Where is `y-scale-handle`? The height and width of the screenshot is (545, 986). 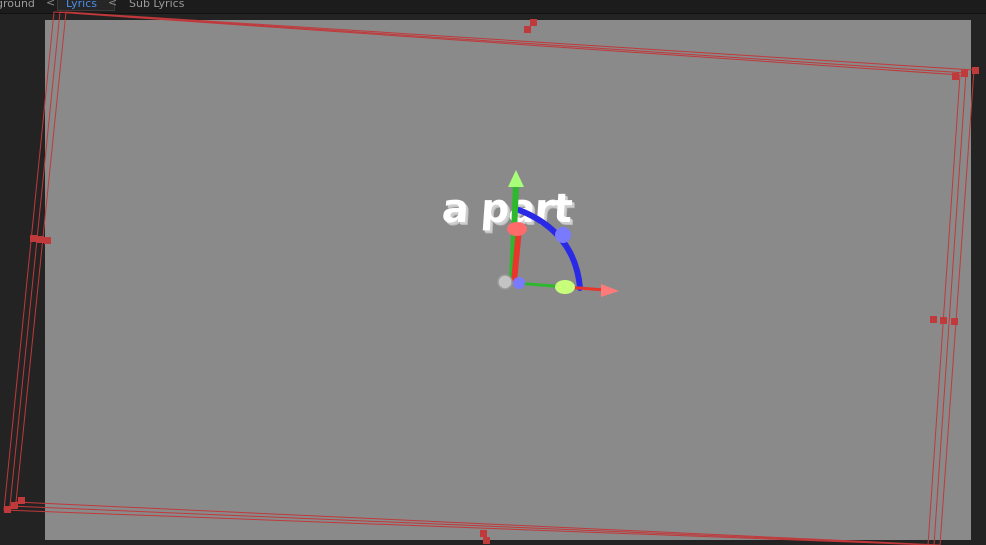 y-scale-handle is located at coordinates (565, 287).